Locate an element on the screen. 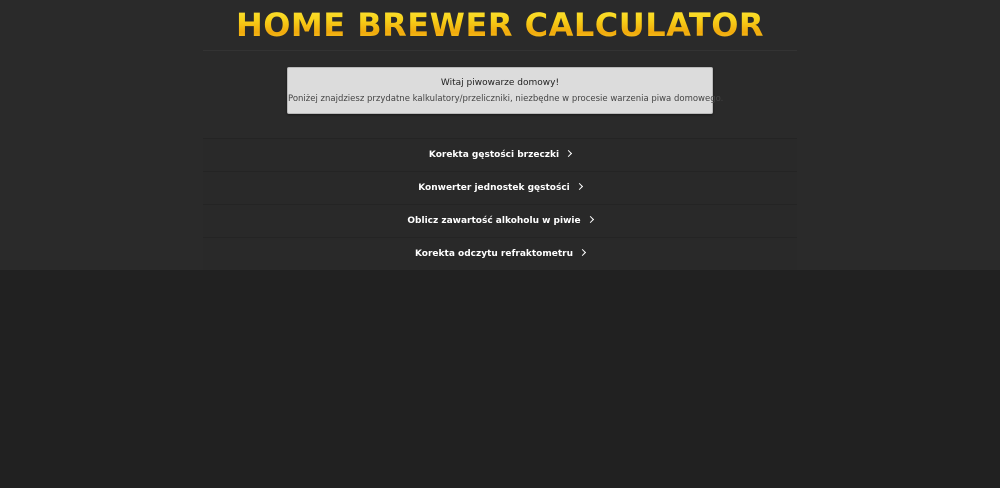 Image resolution: width=1000 pixels, height=488 pixels. menu-item-alcohol-content: Oblicz zawartość alkoholu w piwie is located at coordinates (500, 220).